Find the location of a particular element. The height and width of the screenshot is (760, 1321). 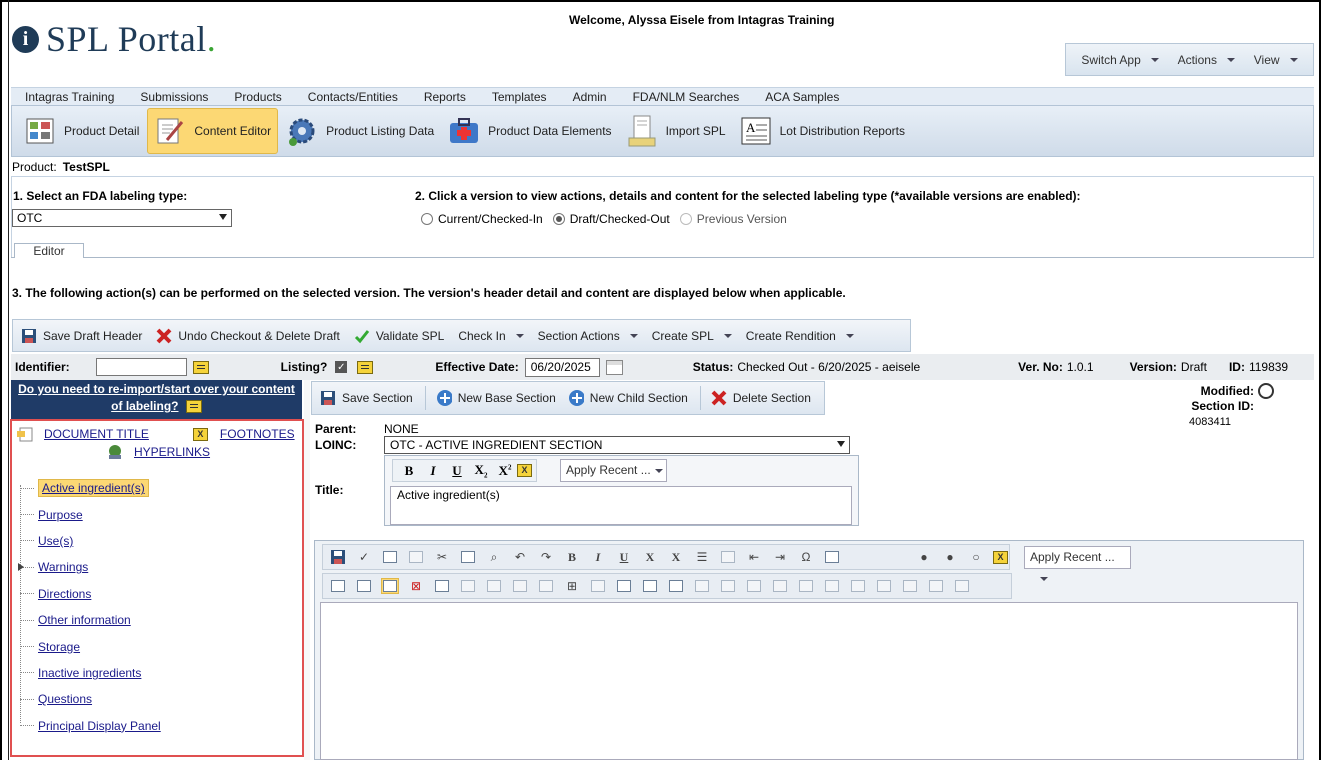

undo-checkout-button: Undo Checkout & Delete Draft is located at coordinates (248, 336).